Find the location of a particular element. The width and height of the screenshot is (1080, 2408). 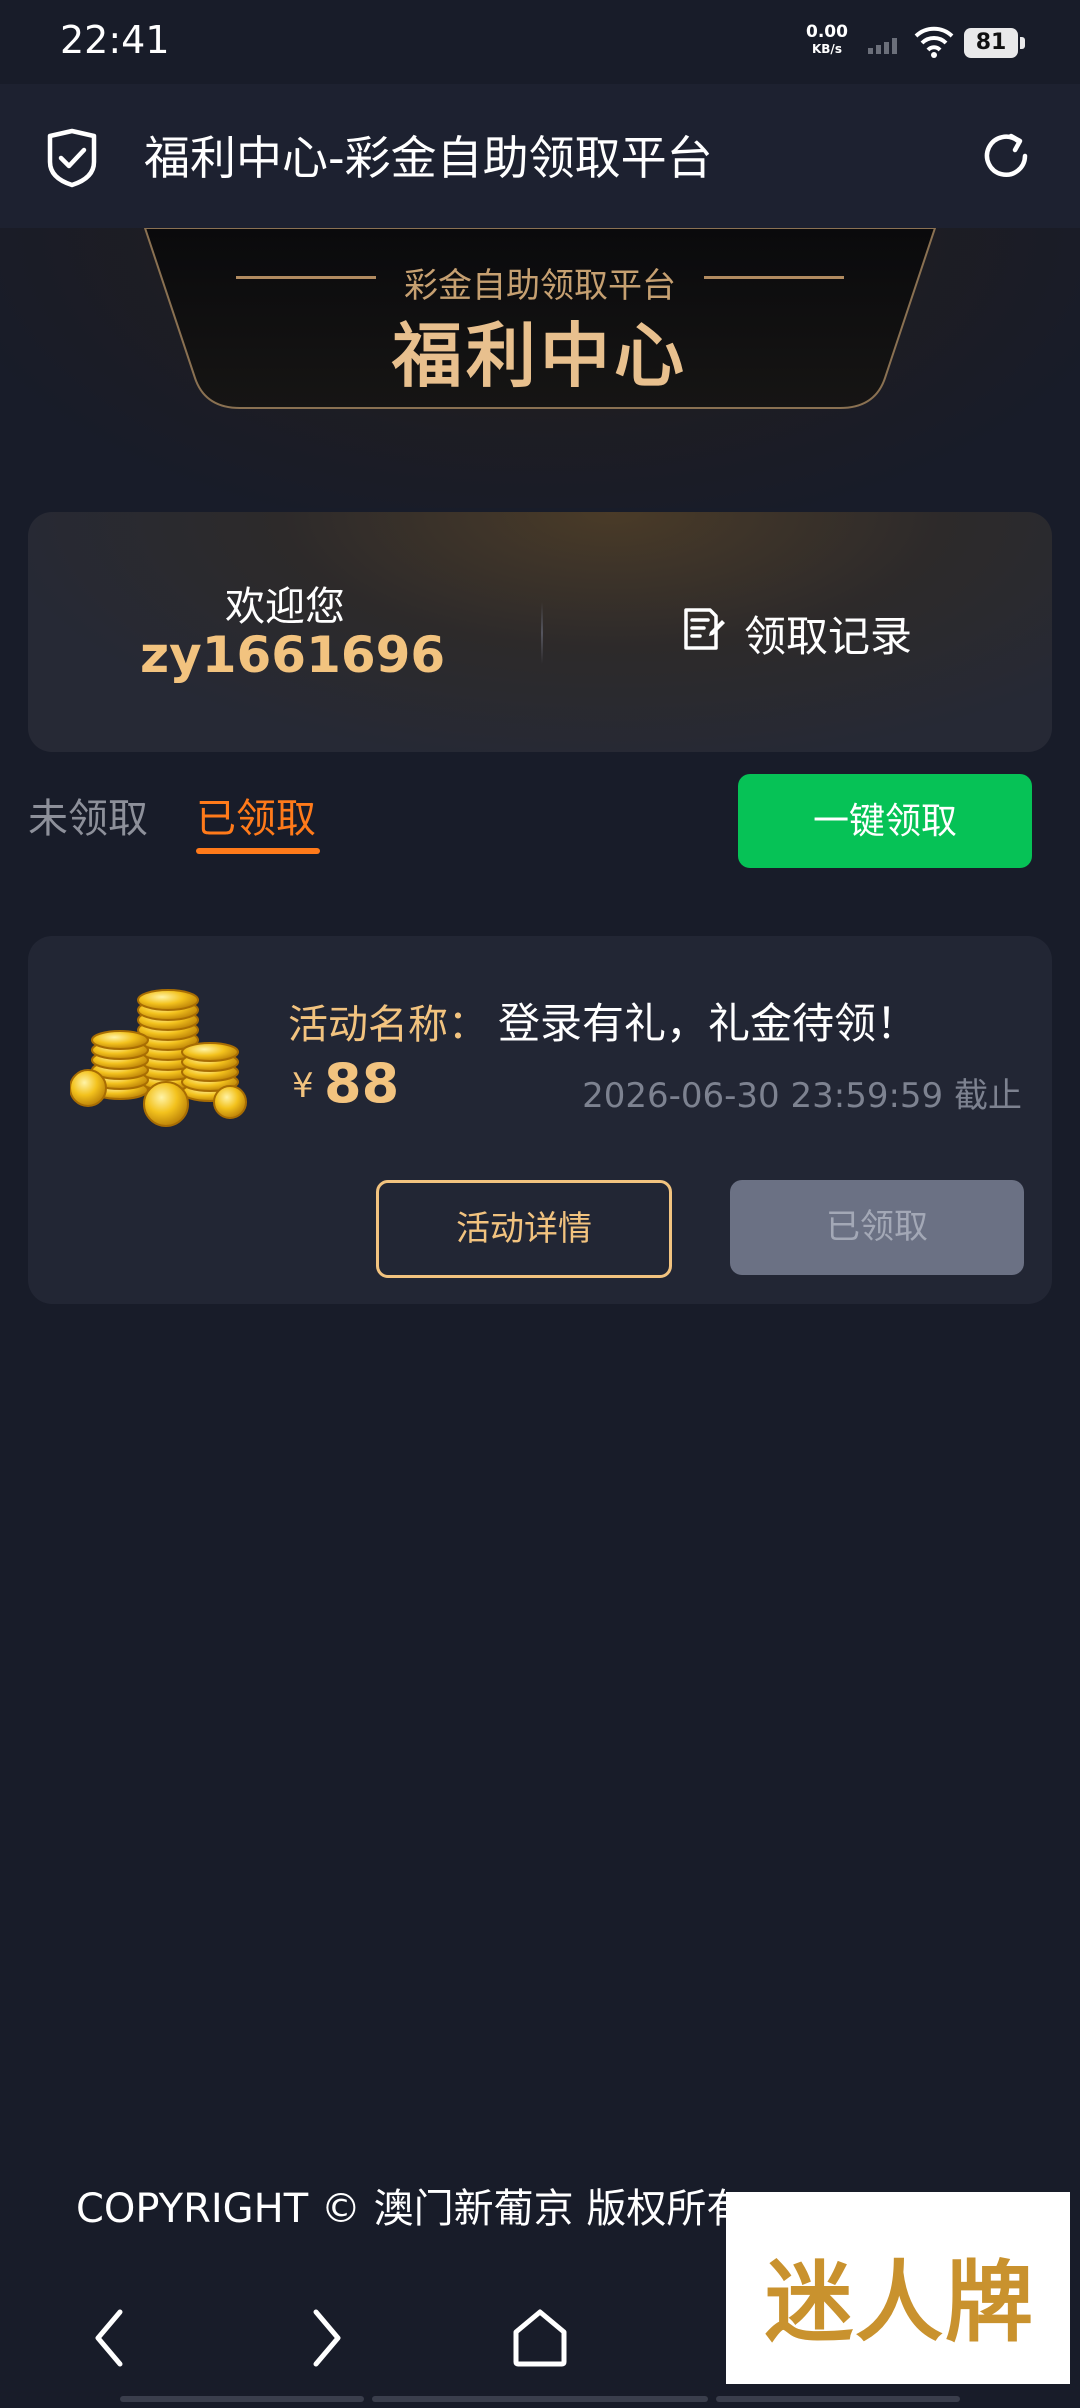

deadline: 2026-06-30 23:59:59 截止 is located at coordinates (802, 1096).